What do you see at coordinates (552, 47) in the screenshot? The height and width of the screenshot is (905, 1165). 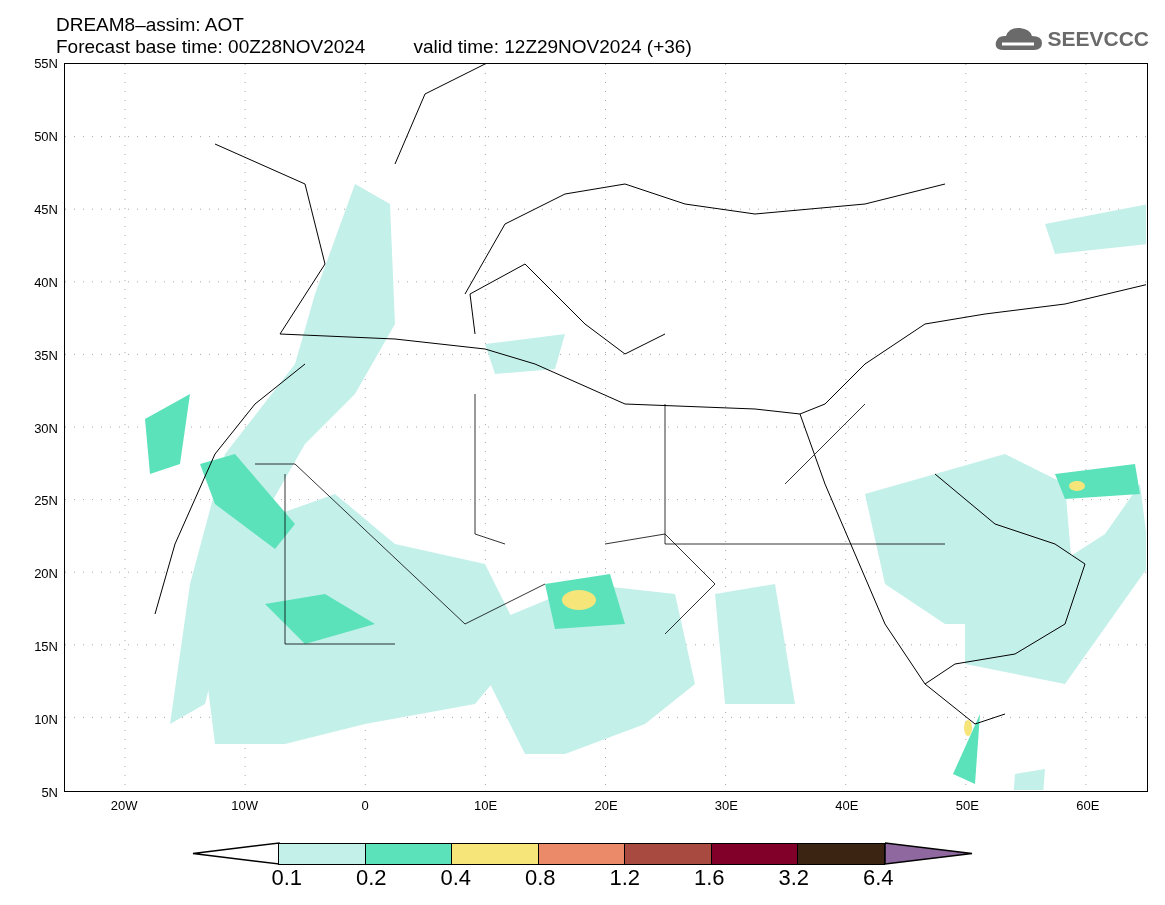 I see `valid-time-label: valid time: 12Z29NOV2024 (+36)` at bounding box center [552, 47].